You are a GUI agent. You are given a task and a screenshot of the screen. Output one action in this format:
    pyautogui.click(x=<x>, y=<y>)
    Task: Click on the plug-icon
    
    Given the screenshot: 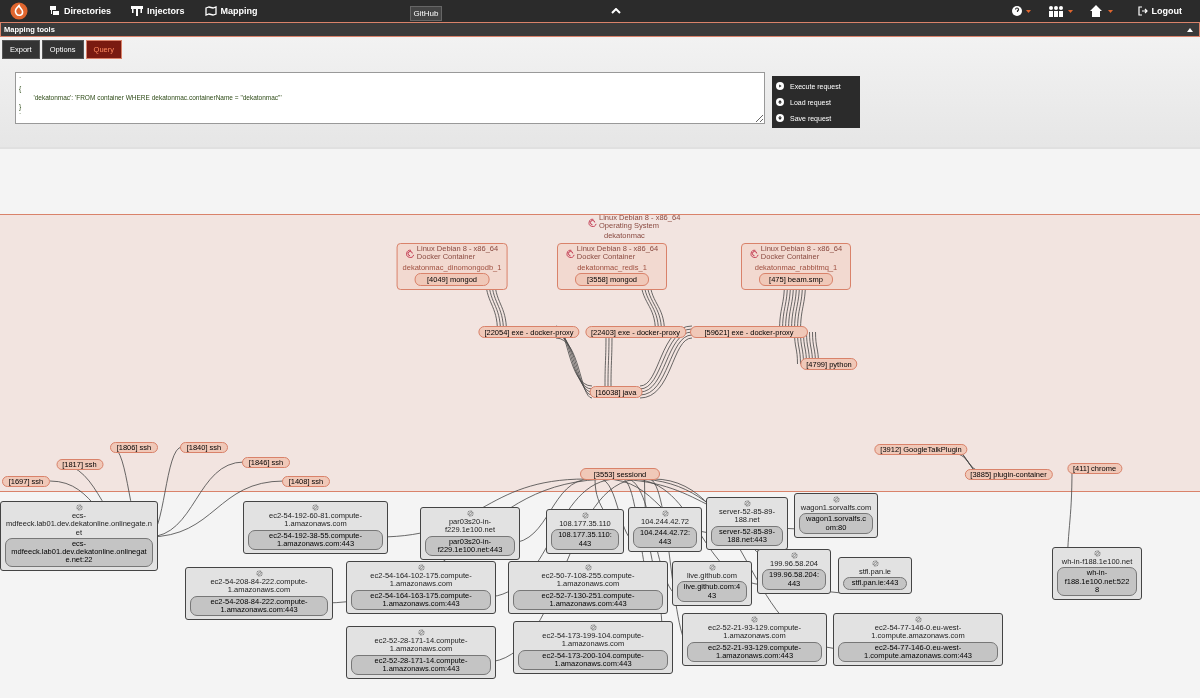 What is the action you would take?
    pyautogui.click(x=137, y=11)
    